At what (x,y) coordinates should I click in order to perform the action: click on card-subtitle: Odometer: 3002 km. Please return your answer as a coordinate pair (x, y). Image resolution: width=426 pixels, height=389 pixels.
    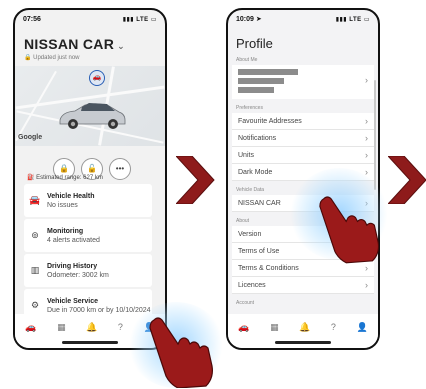
    Looking at the image, I should click on (78, 275).